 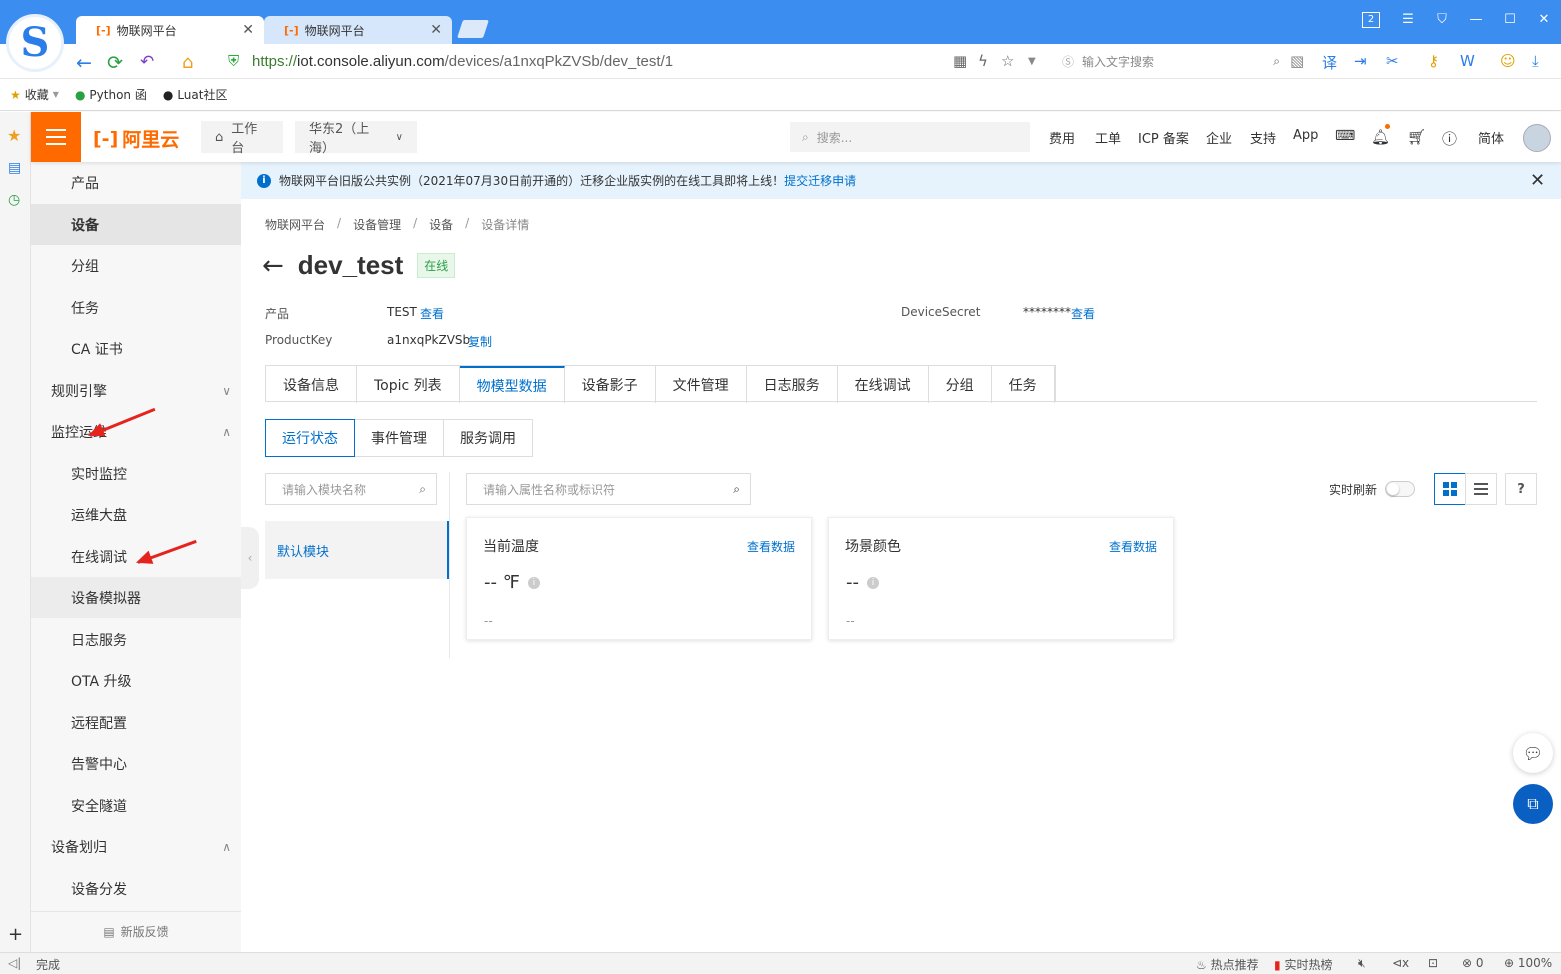 What do you see at coordinates (432, 313) in the screenshot?
I see `product-view-link: 查看` at bounding box center [432, 313].